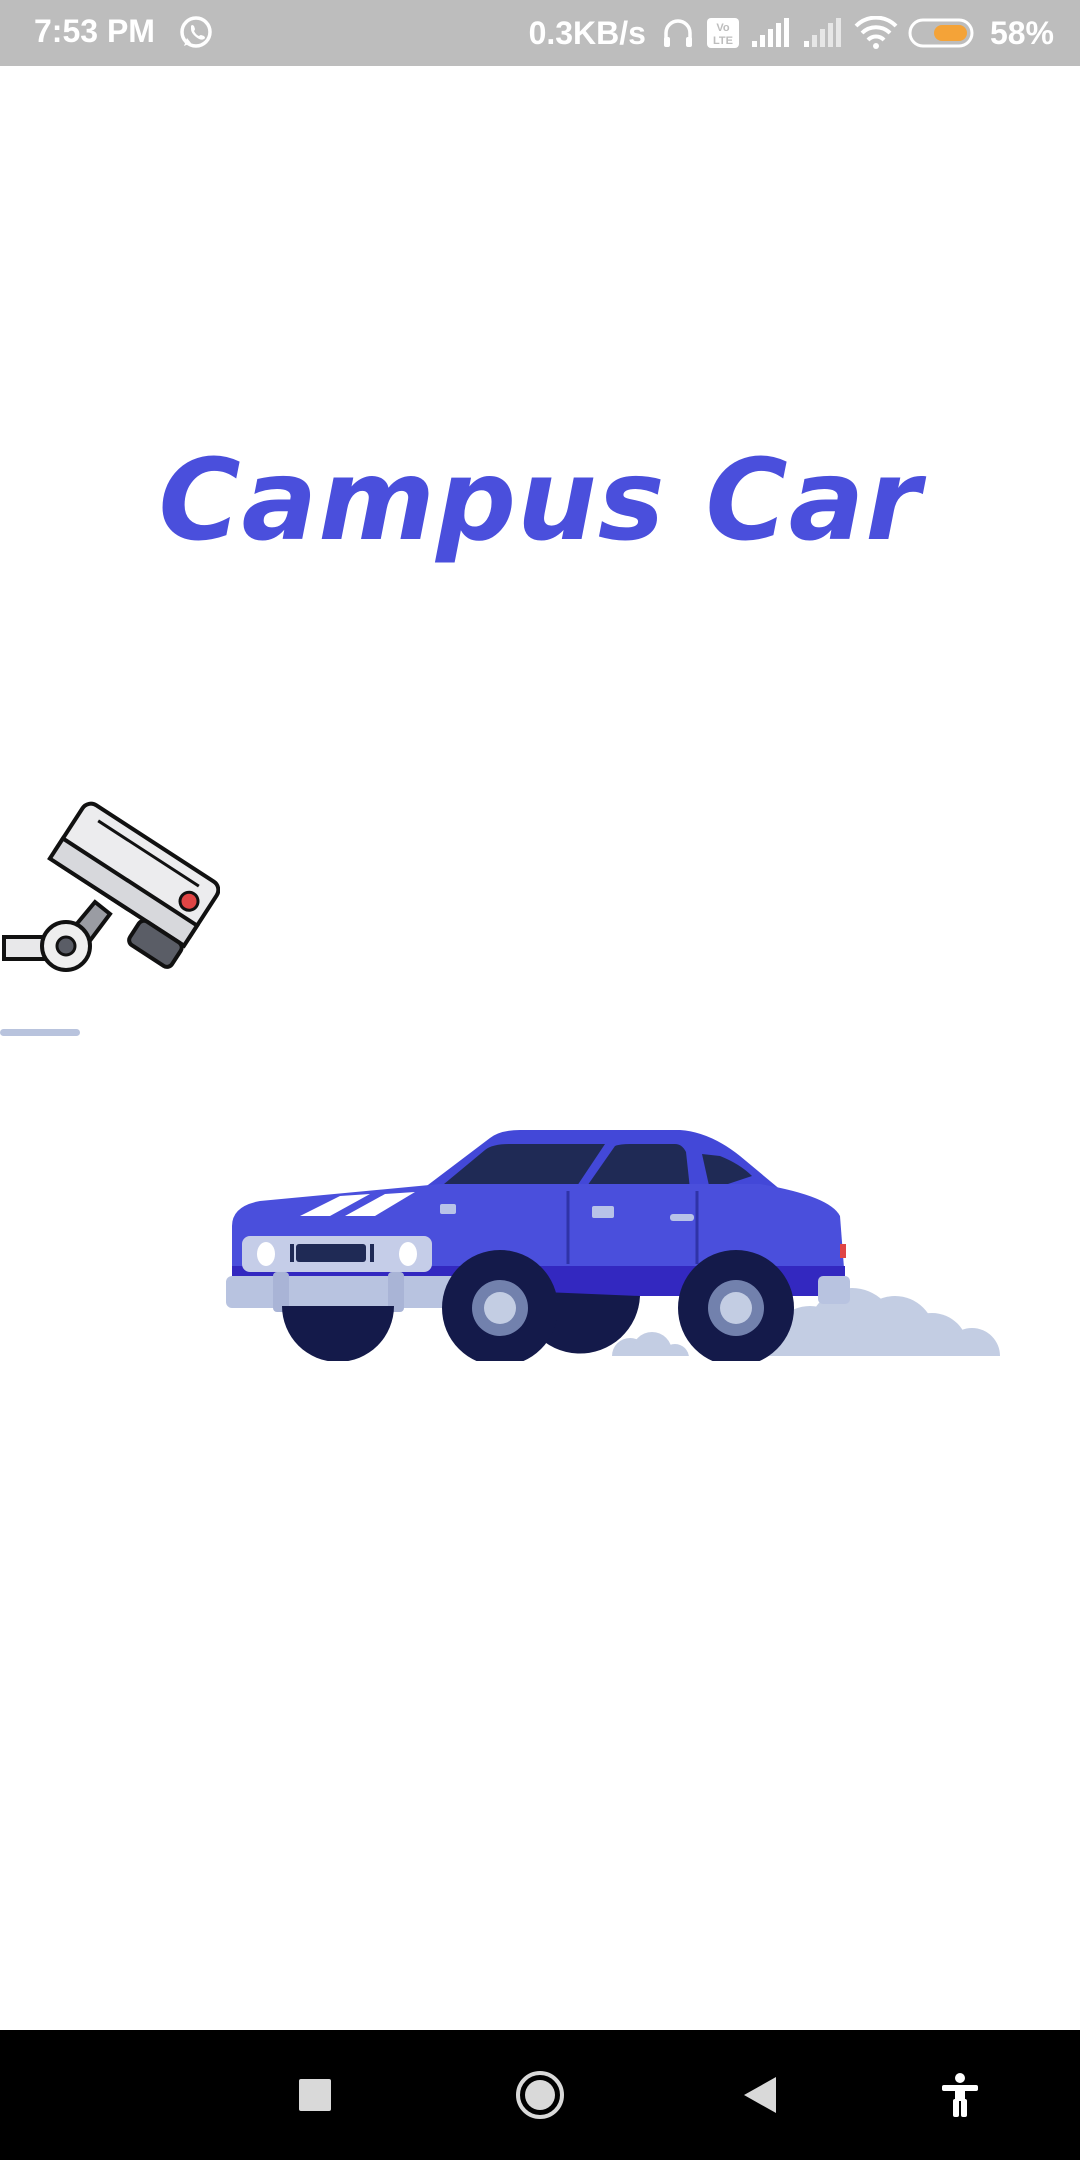  I want to click on battery-percent: 58%, so click(1021, 32).